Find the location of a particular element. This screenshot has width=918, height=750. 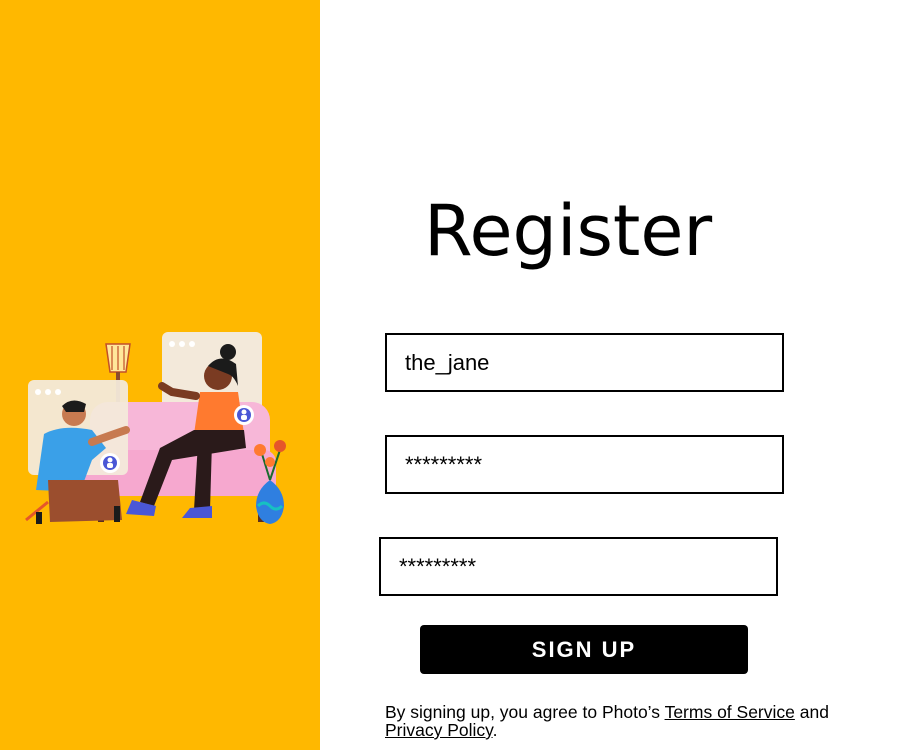

terms-prefix: By signing up, you agree to Photo’s is located at coordinates (525, 712).